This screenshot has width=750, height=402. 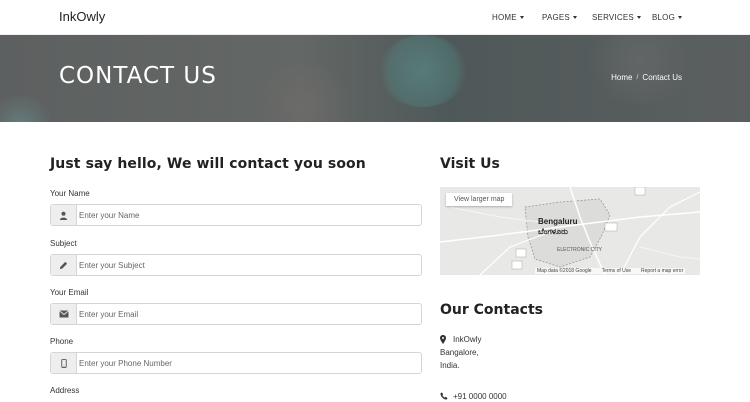 I want to click on name-input, so click(x=249, y=215).